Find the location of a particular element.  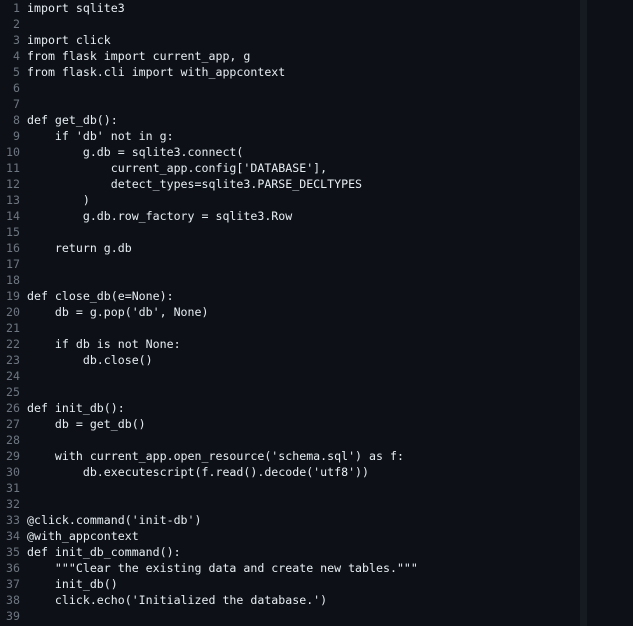

line-text: def init_db_command(): is located at coordinates (104, 552).